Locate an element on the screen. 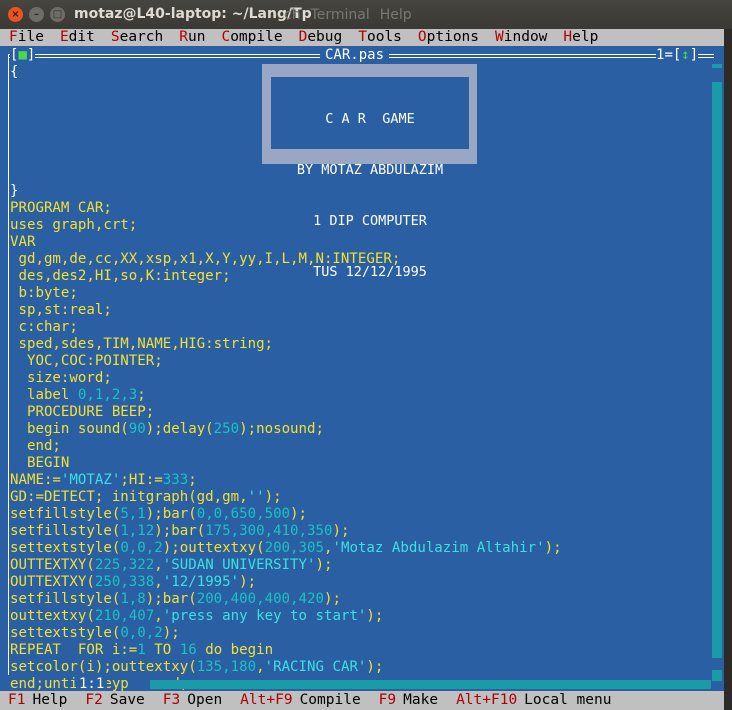  code-line: OUTTEXTXY(225,322,'SUDAN UNIVERSITY'); is located at coordinates (360, 565).